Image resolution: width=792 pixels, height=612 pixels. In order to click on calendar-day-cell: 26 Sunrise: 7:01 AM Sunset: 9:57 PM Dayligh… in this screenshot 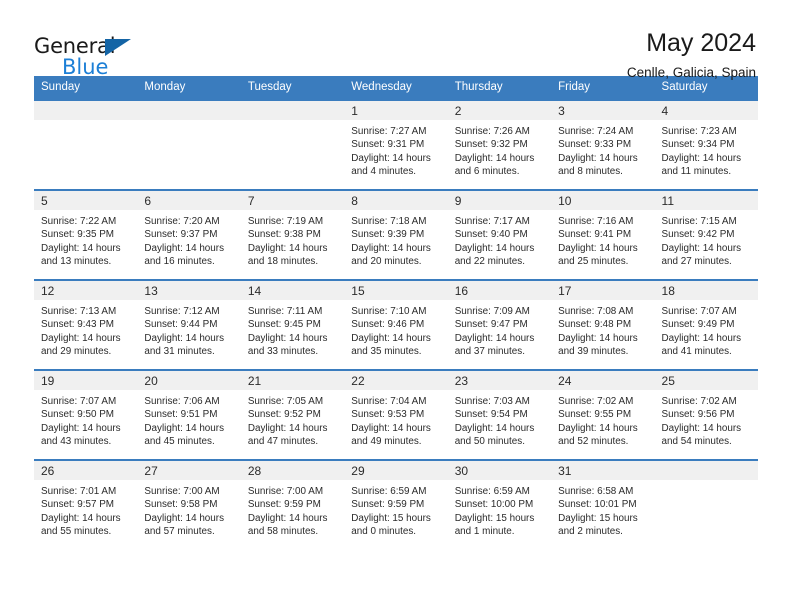, I will do `click(86, 504)`.